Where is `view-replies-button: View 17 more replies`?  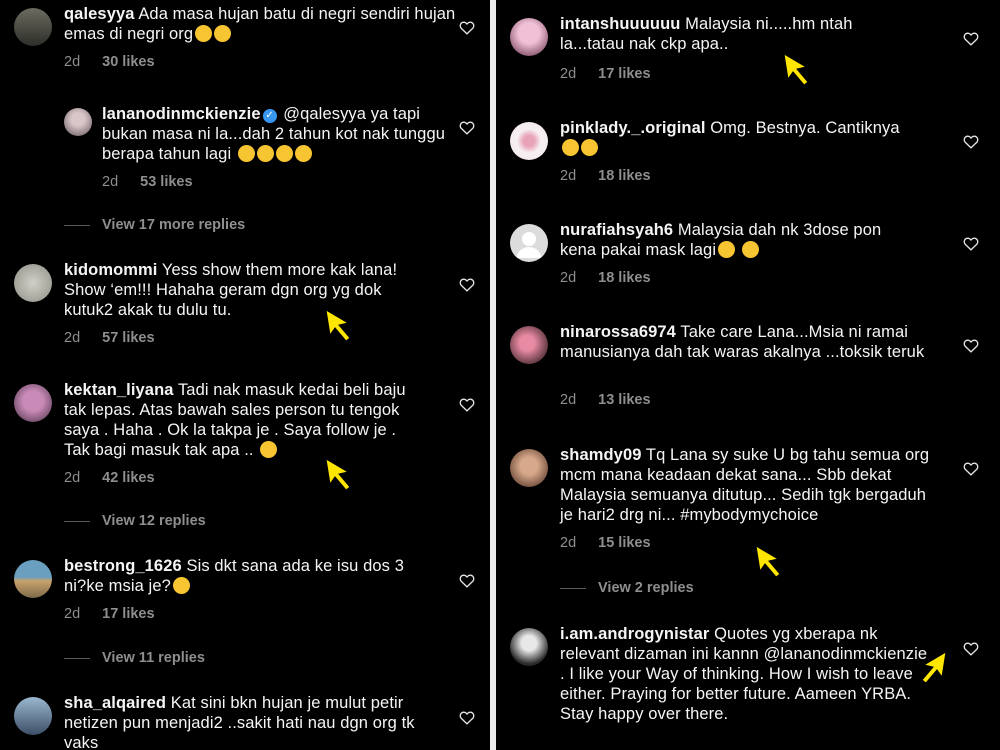
view-replies-button: View 17 more replies is located at coordinates (154, 225).